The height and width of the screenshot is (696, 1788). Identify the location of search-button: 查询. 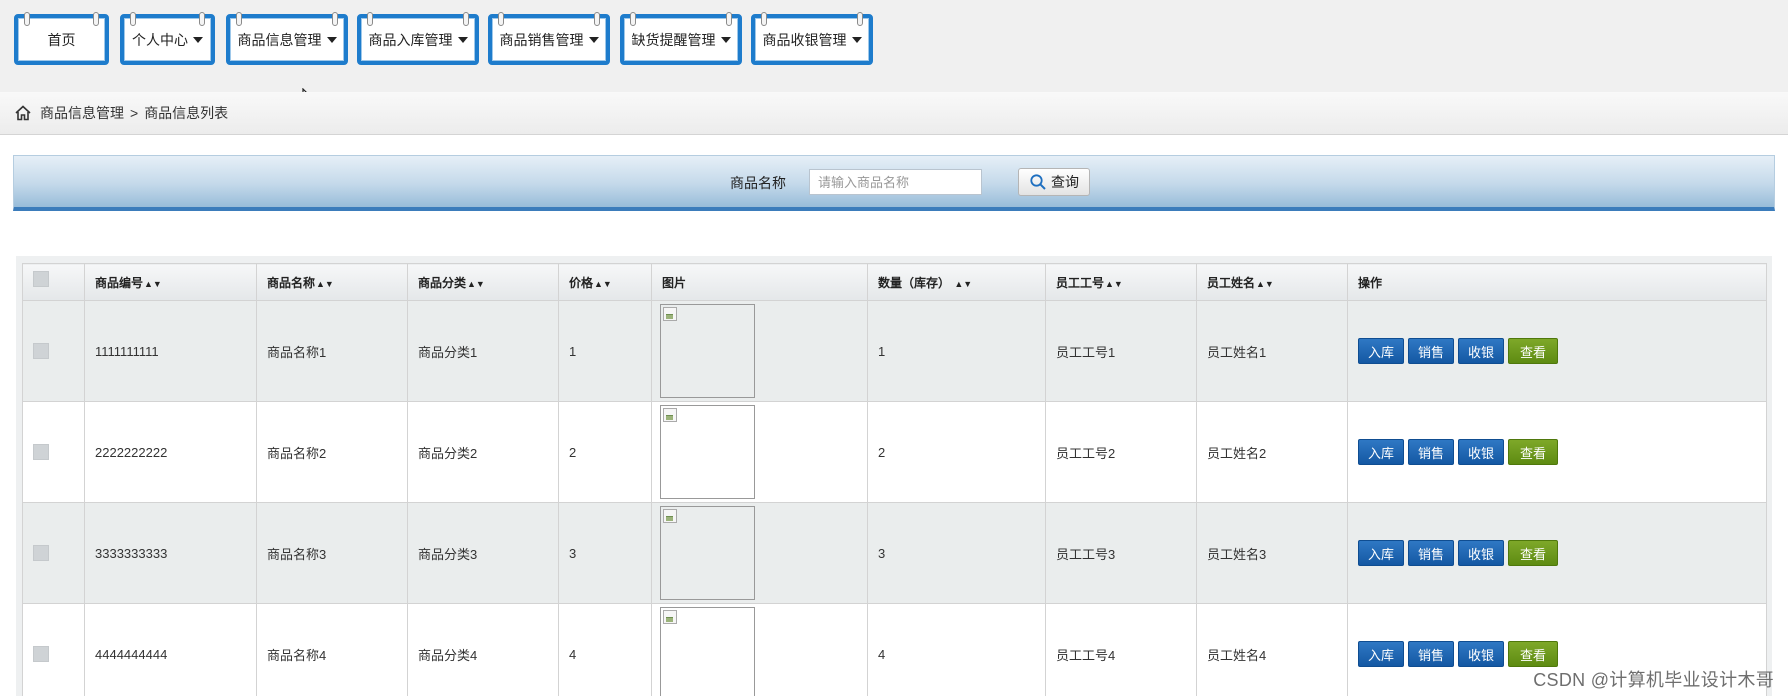
(1054, 182).